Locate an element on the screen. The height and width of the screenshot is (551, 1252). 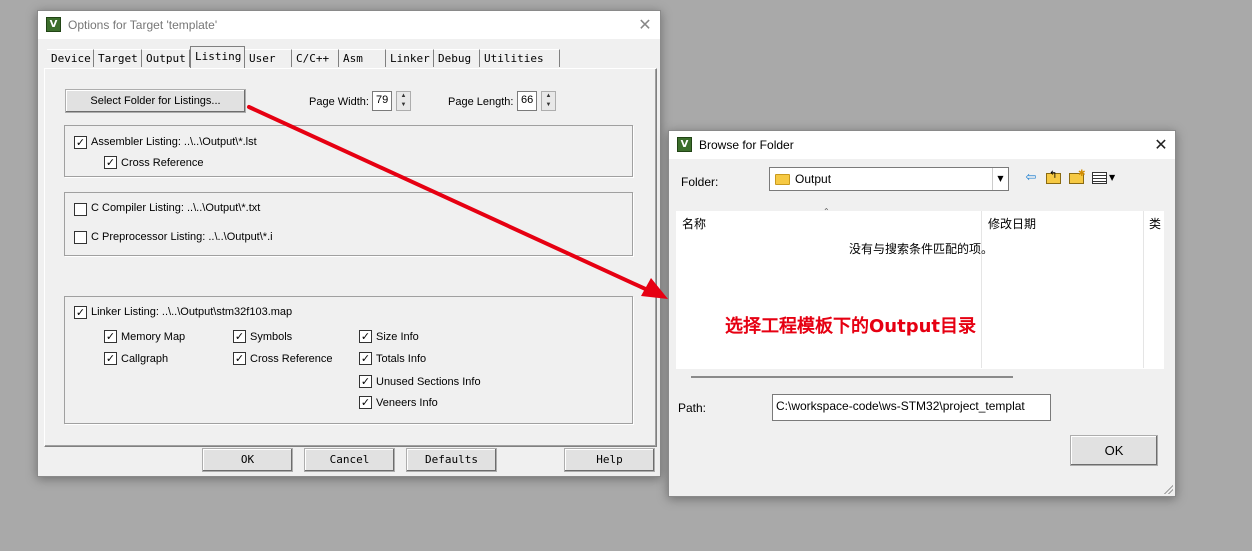
help-button: Help is located at coordinates (609, 460).